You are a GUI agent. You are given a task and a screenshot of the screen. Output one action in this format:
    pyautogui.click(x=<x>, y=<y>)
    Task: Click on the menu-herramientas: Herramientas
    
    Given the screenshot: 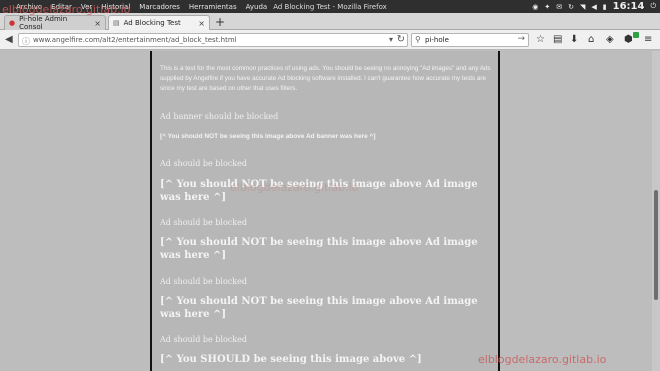 What is the action you would take?
    pyautogui.click(x=213, y=7)
    